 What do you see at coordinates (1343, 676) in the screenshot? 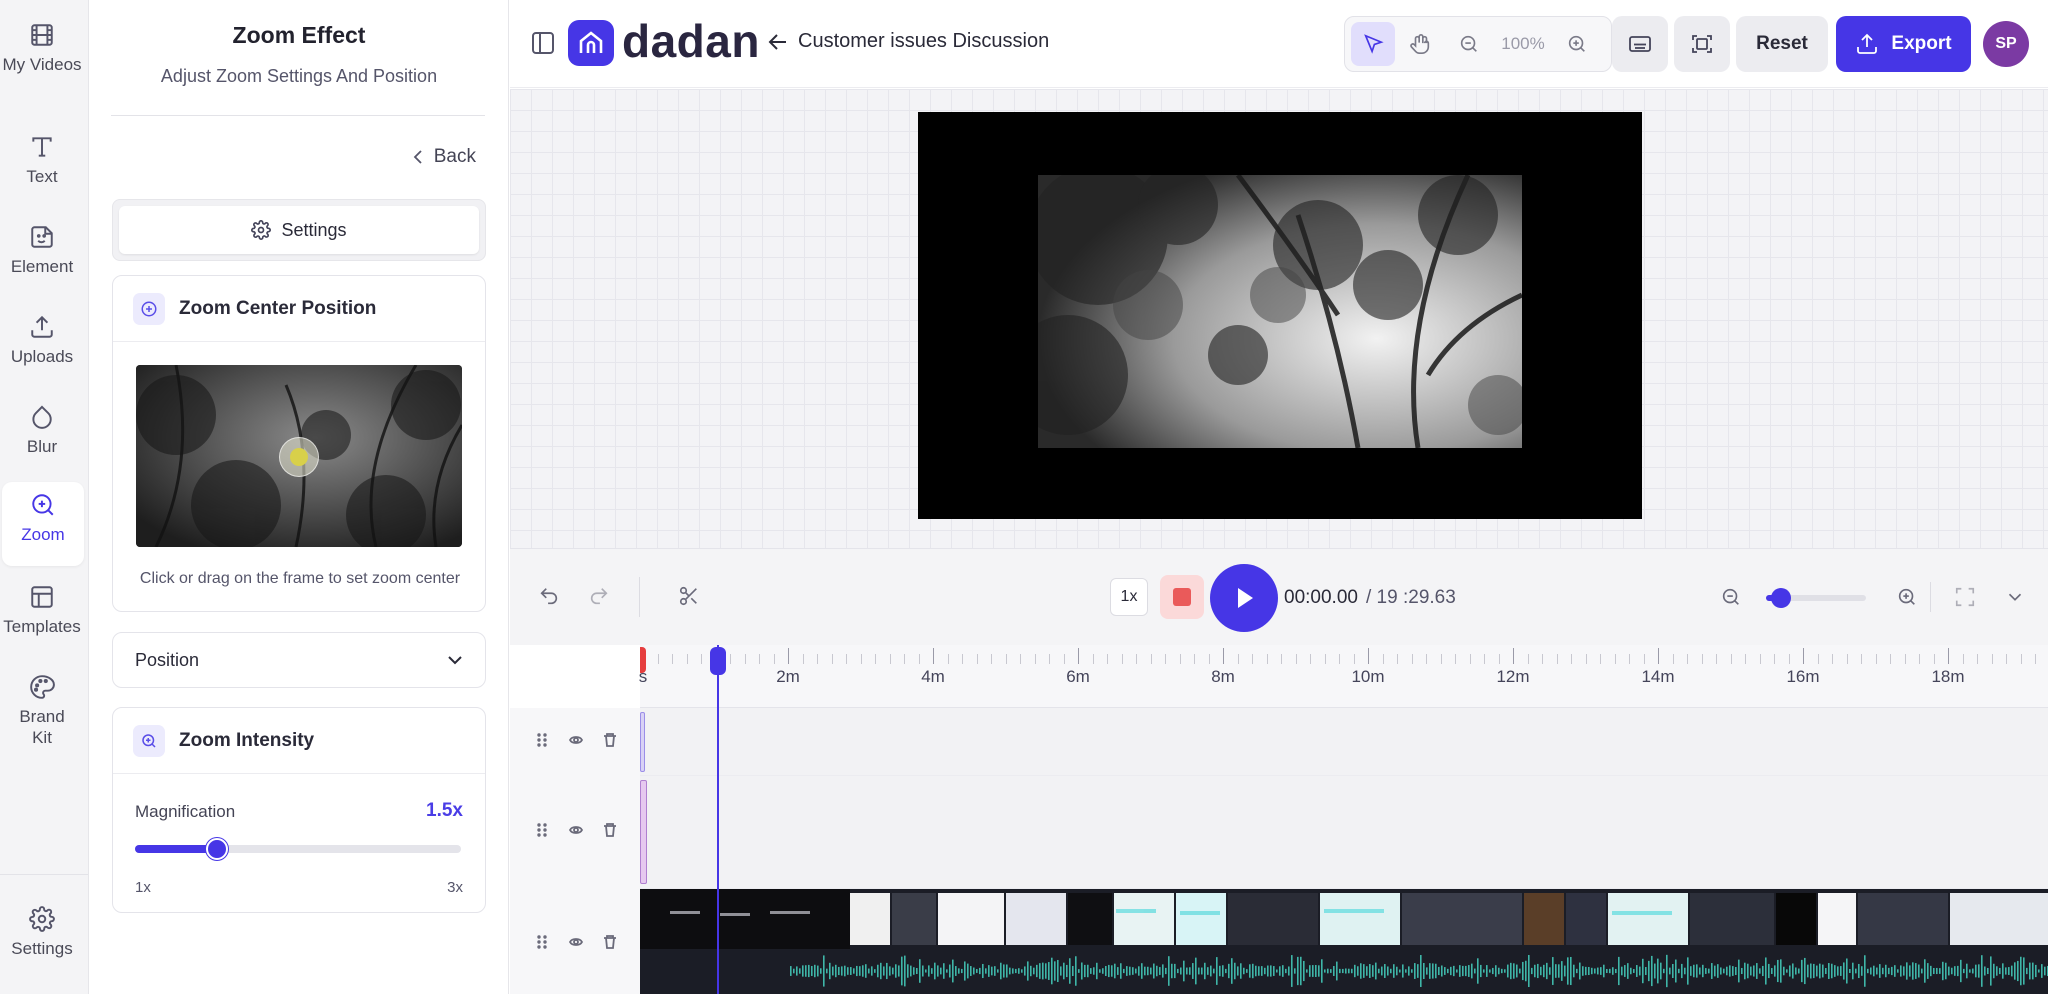
I see `timeline-ruler: s 2m 4m 6m 8m 10m 12m 14m 16m 18m` at bounding box center [1343, 676].